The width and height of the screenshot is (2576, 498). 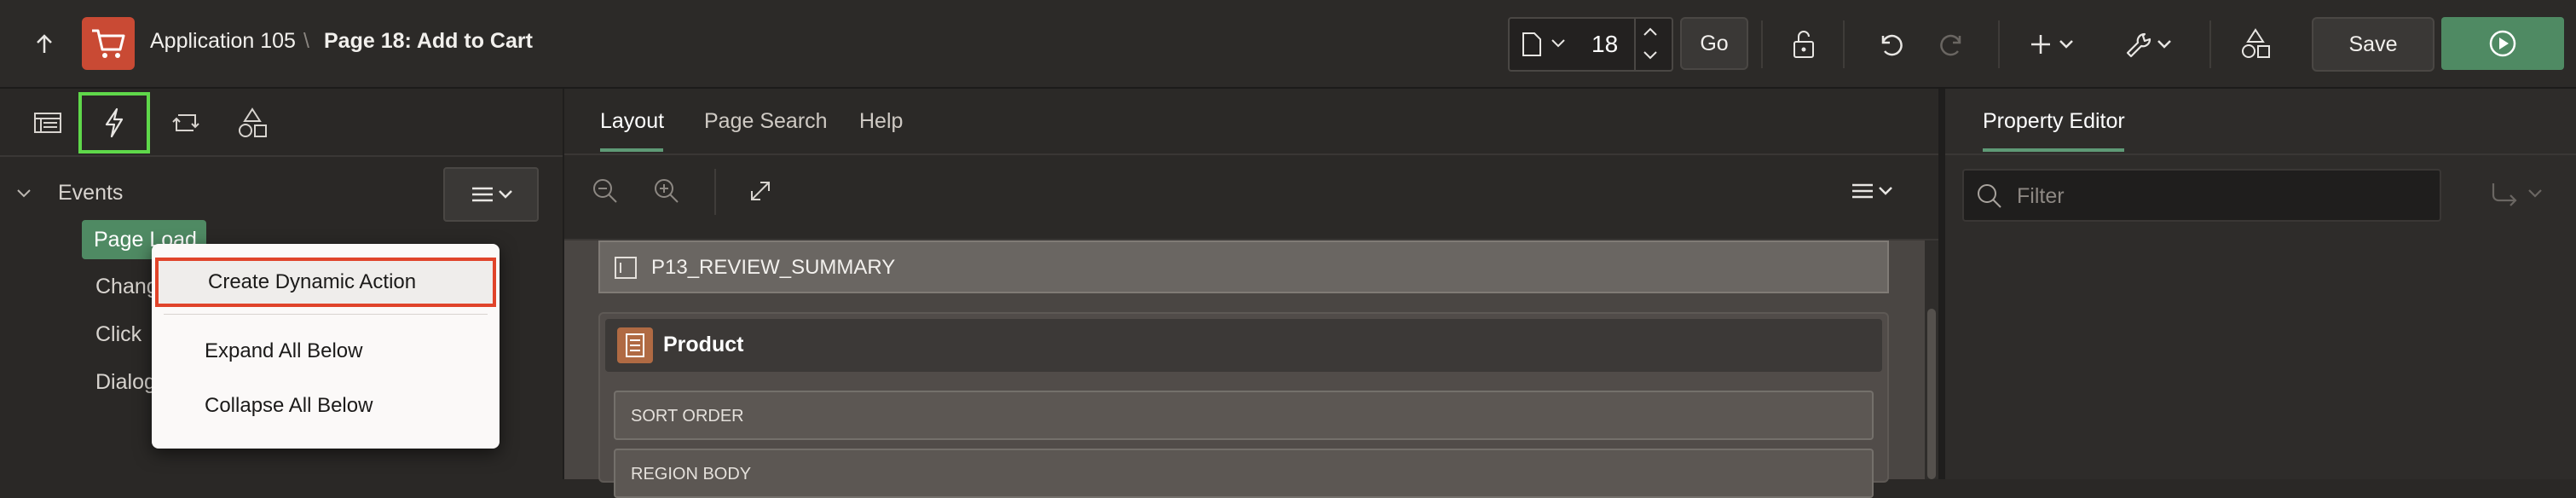 What do you see at coordinates (90, 193) in the screenshot?
I see `tree-root-events: Events` at bounding box center [90, 193].